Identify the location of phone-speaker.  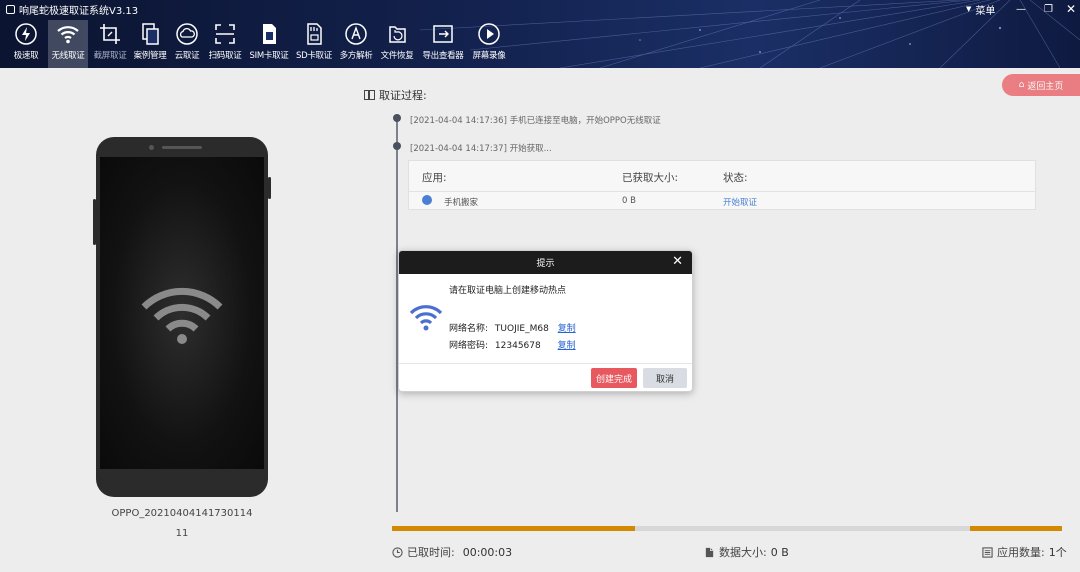
(182, 147).